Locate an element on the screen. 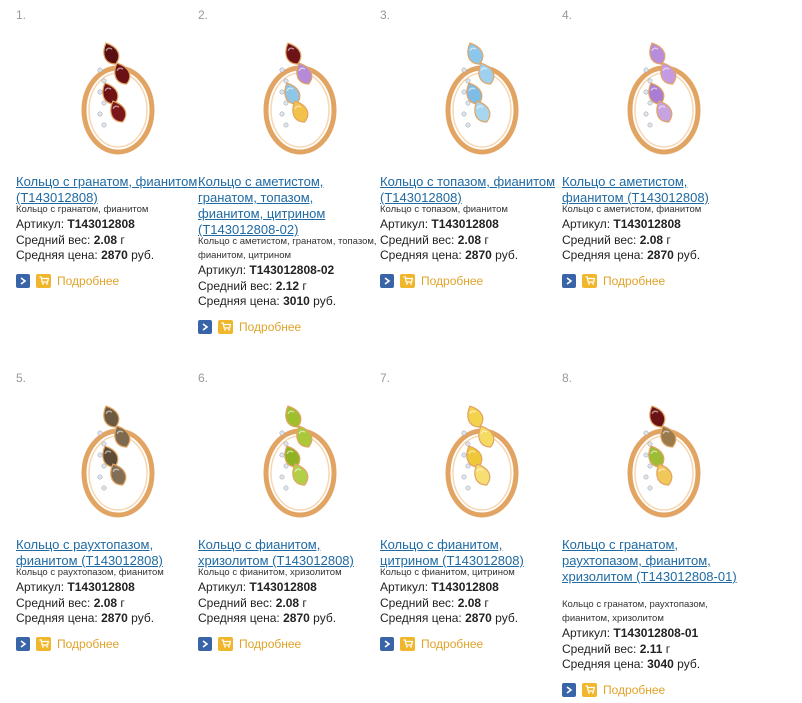  article-line: Артикул: Т143012808 is located at coordinates (471, 588).